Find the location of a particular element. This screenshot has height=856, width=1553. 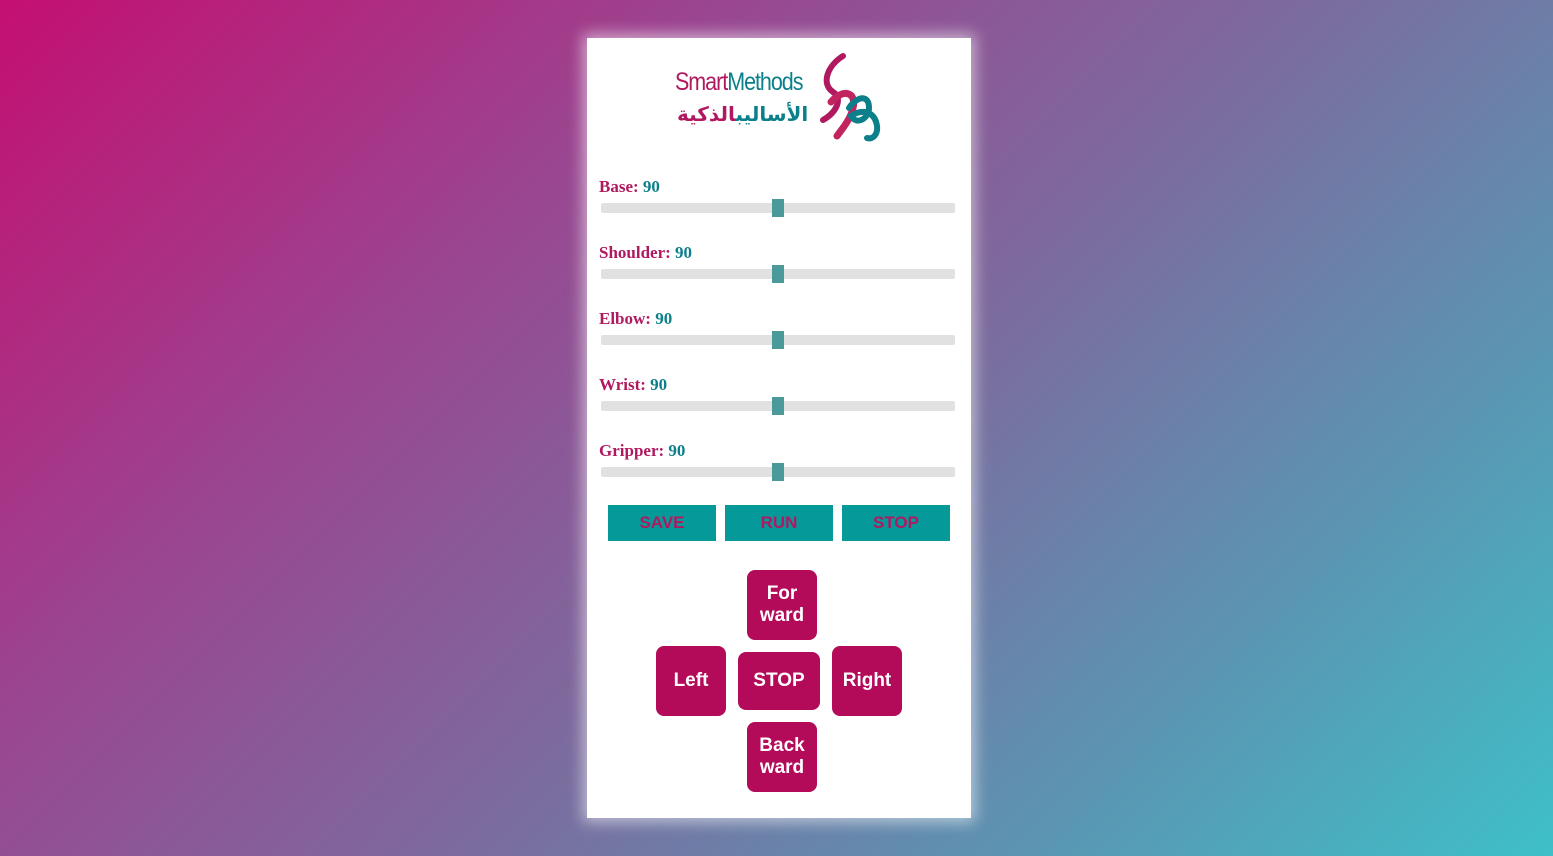

right-button: Right is located at coordinates (867, 681).